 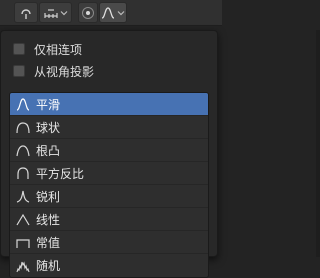 I want to click on falloff-item-label: 随机, so click(x=48, y=266).